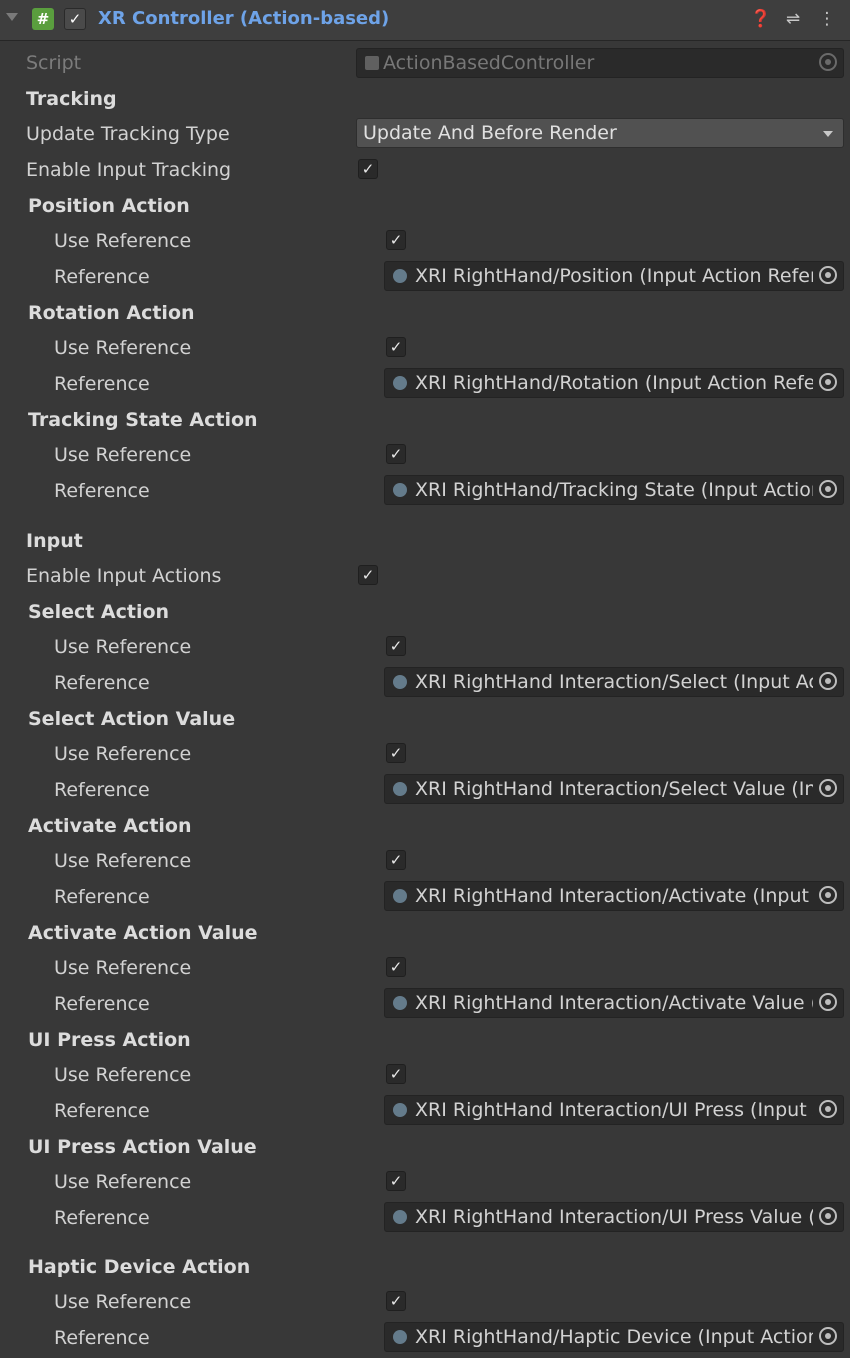 The image size is (850, 1358). What do you see at coordinates (396, 753) in the screenshot?
I see `action-4-use-reference-checkbox: ✓` at bounding box center [396, 753].